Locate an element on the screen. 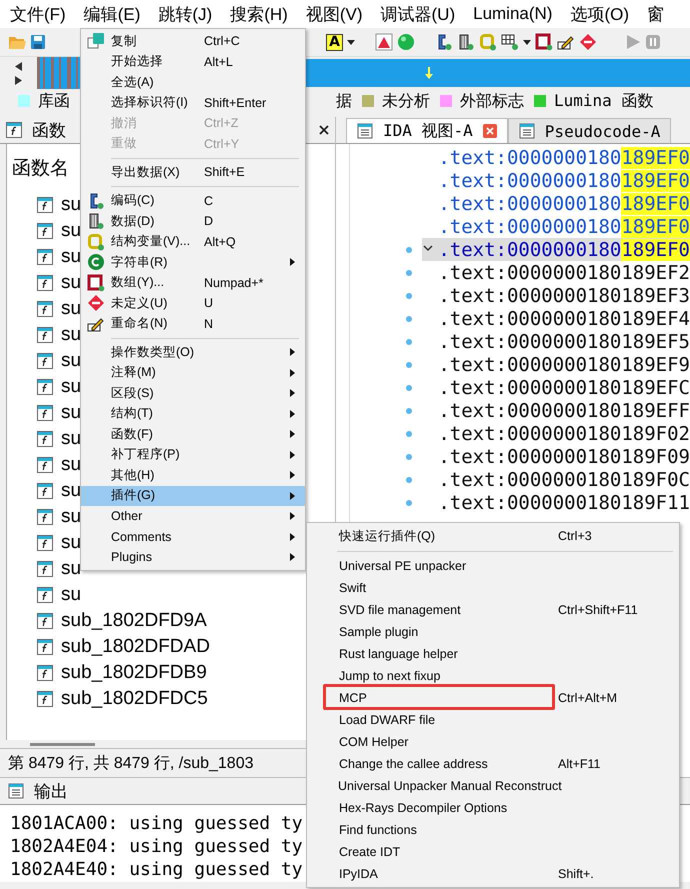  right-arrow-icon is located at coordinates (18, 80).